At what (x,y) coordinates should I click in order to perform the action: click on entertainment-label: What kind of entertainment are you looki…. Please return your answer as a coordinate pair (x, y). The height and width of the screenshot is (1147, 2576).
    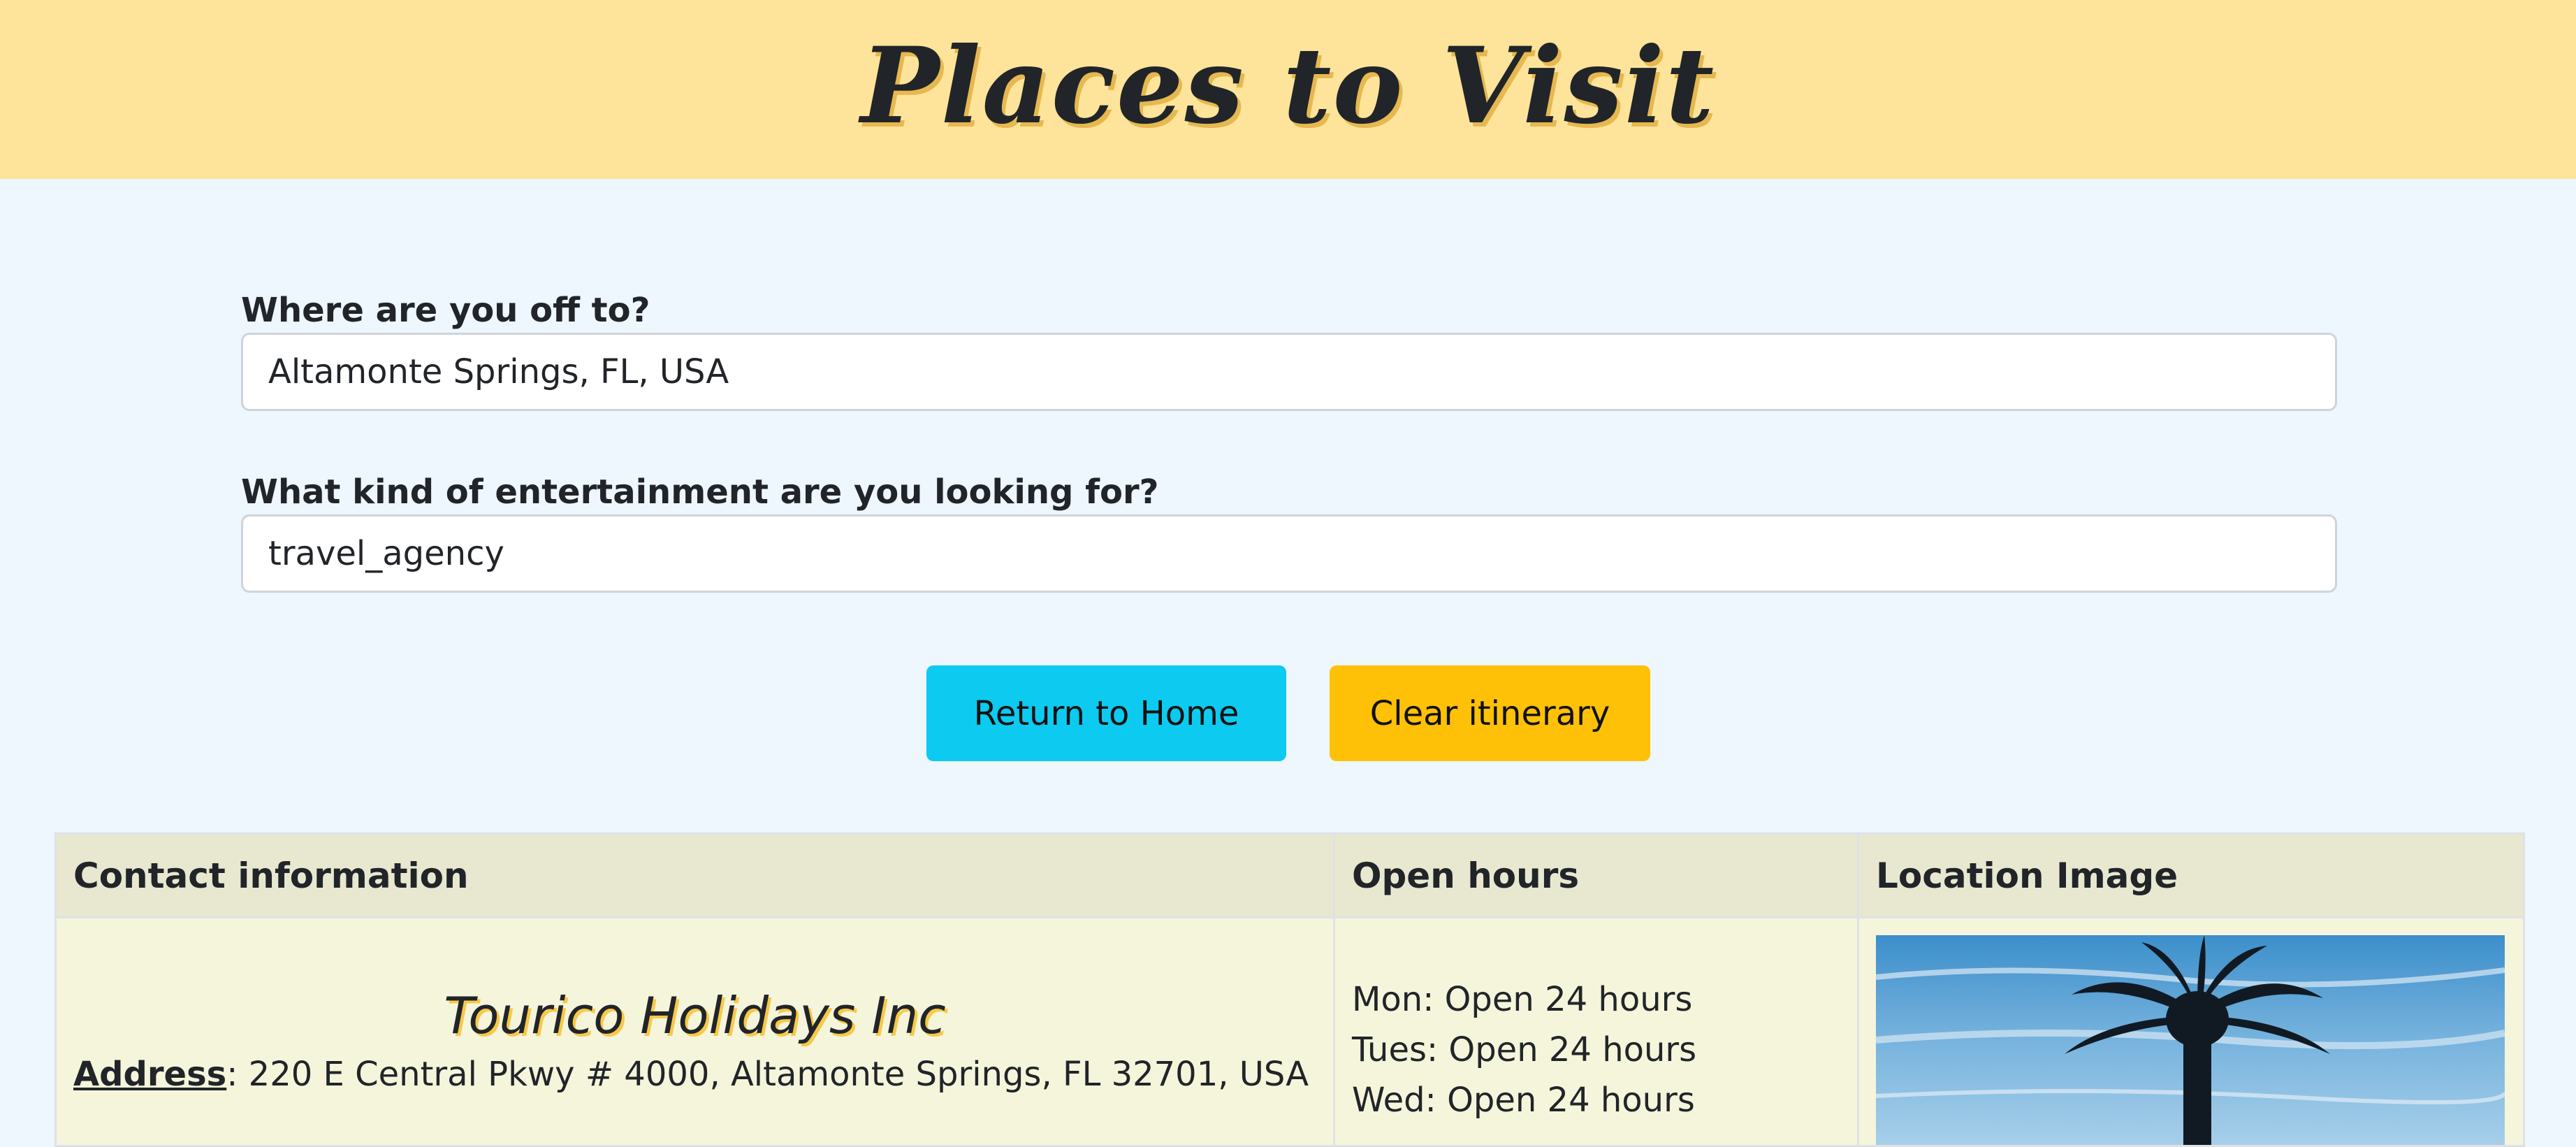
    Looking at the image, I should click on (700, 492).